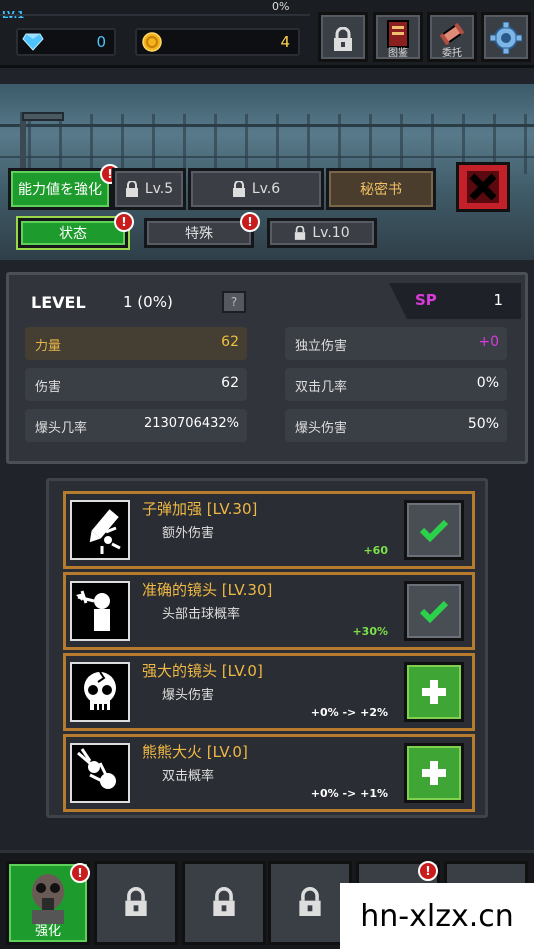 This screenshot has height=949, width=534. Describe the element at coordinates (207, 590) in the screenshot. I see `skill-name: 准确的镜头 [LV.30]` at that location.